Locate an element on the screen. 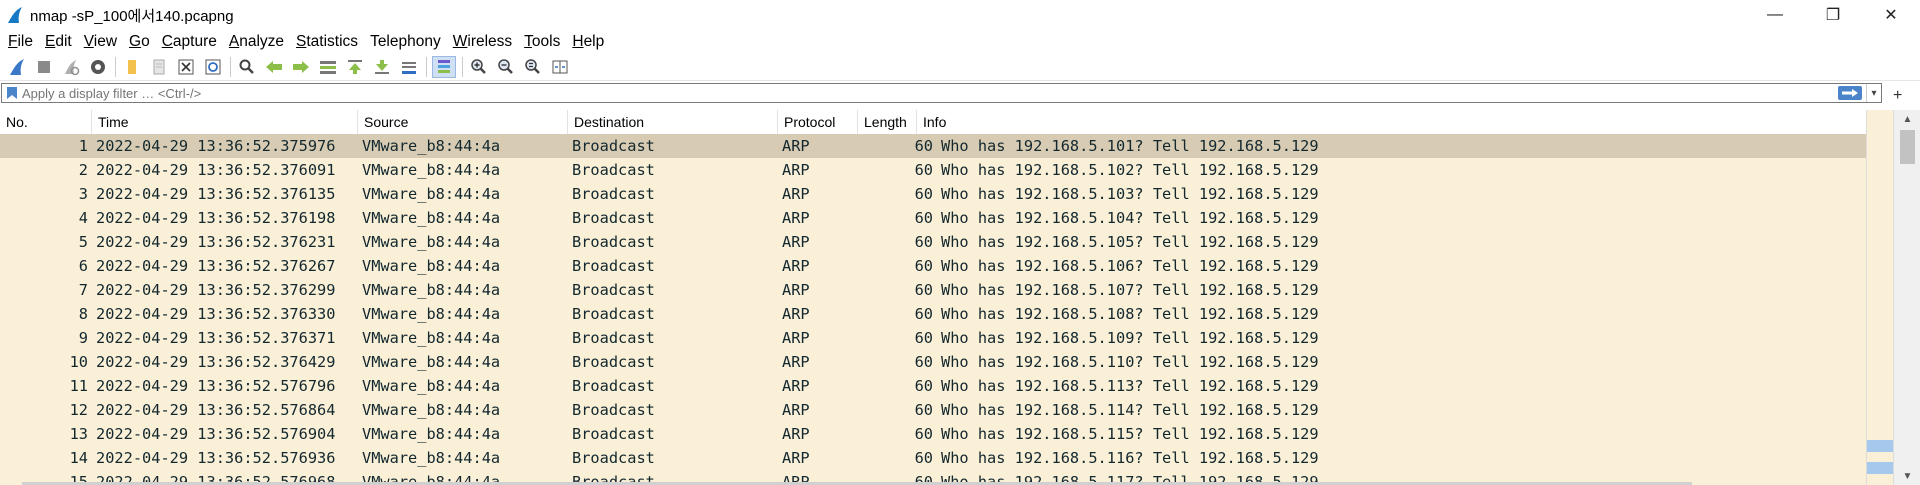 The image size is (1920, 485). auto-scroll-icon is located at coordinates (409, 67).